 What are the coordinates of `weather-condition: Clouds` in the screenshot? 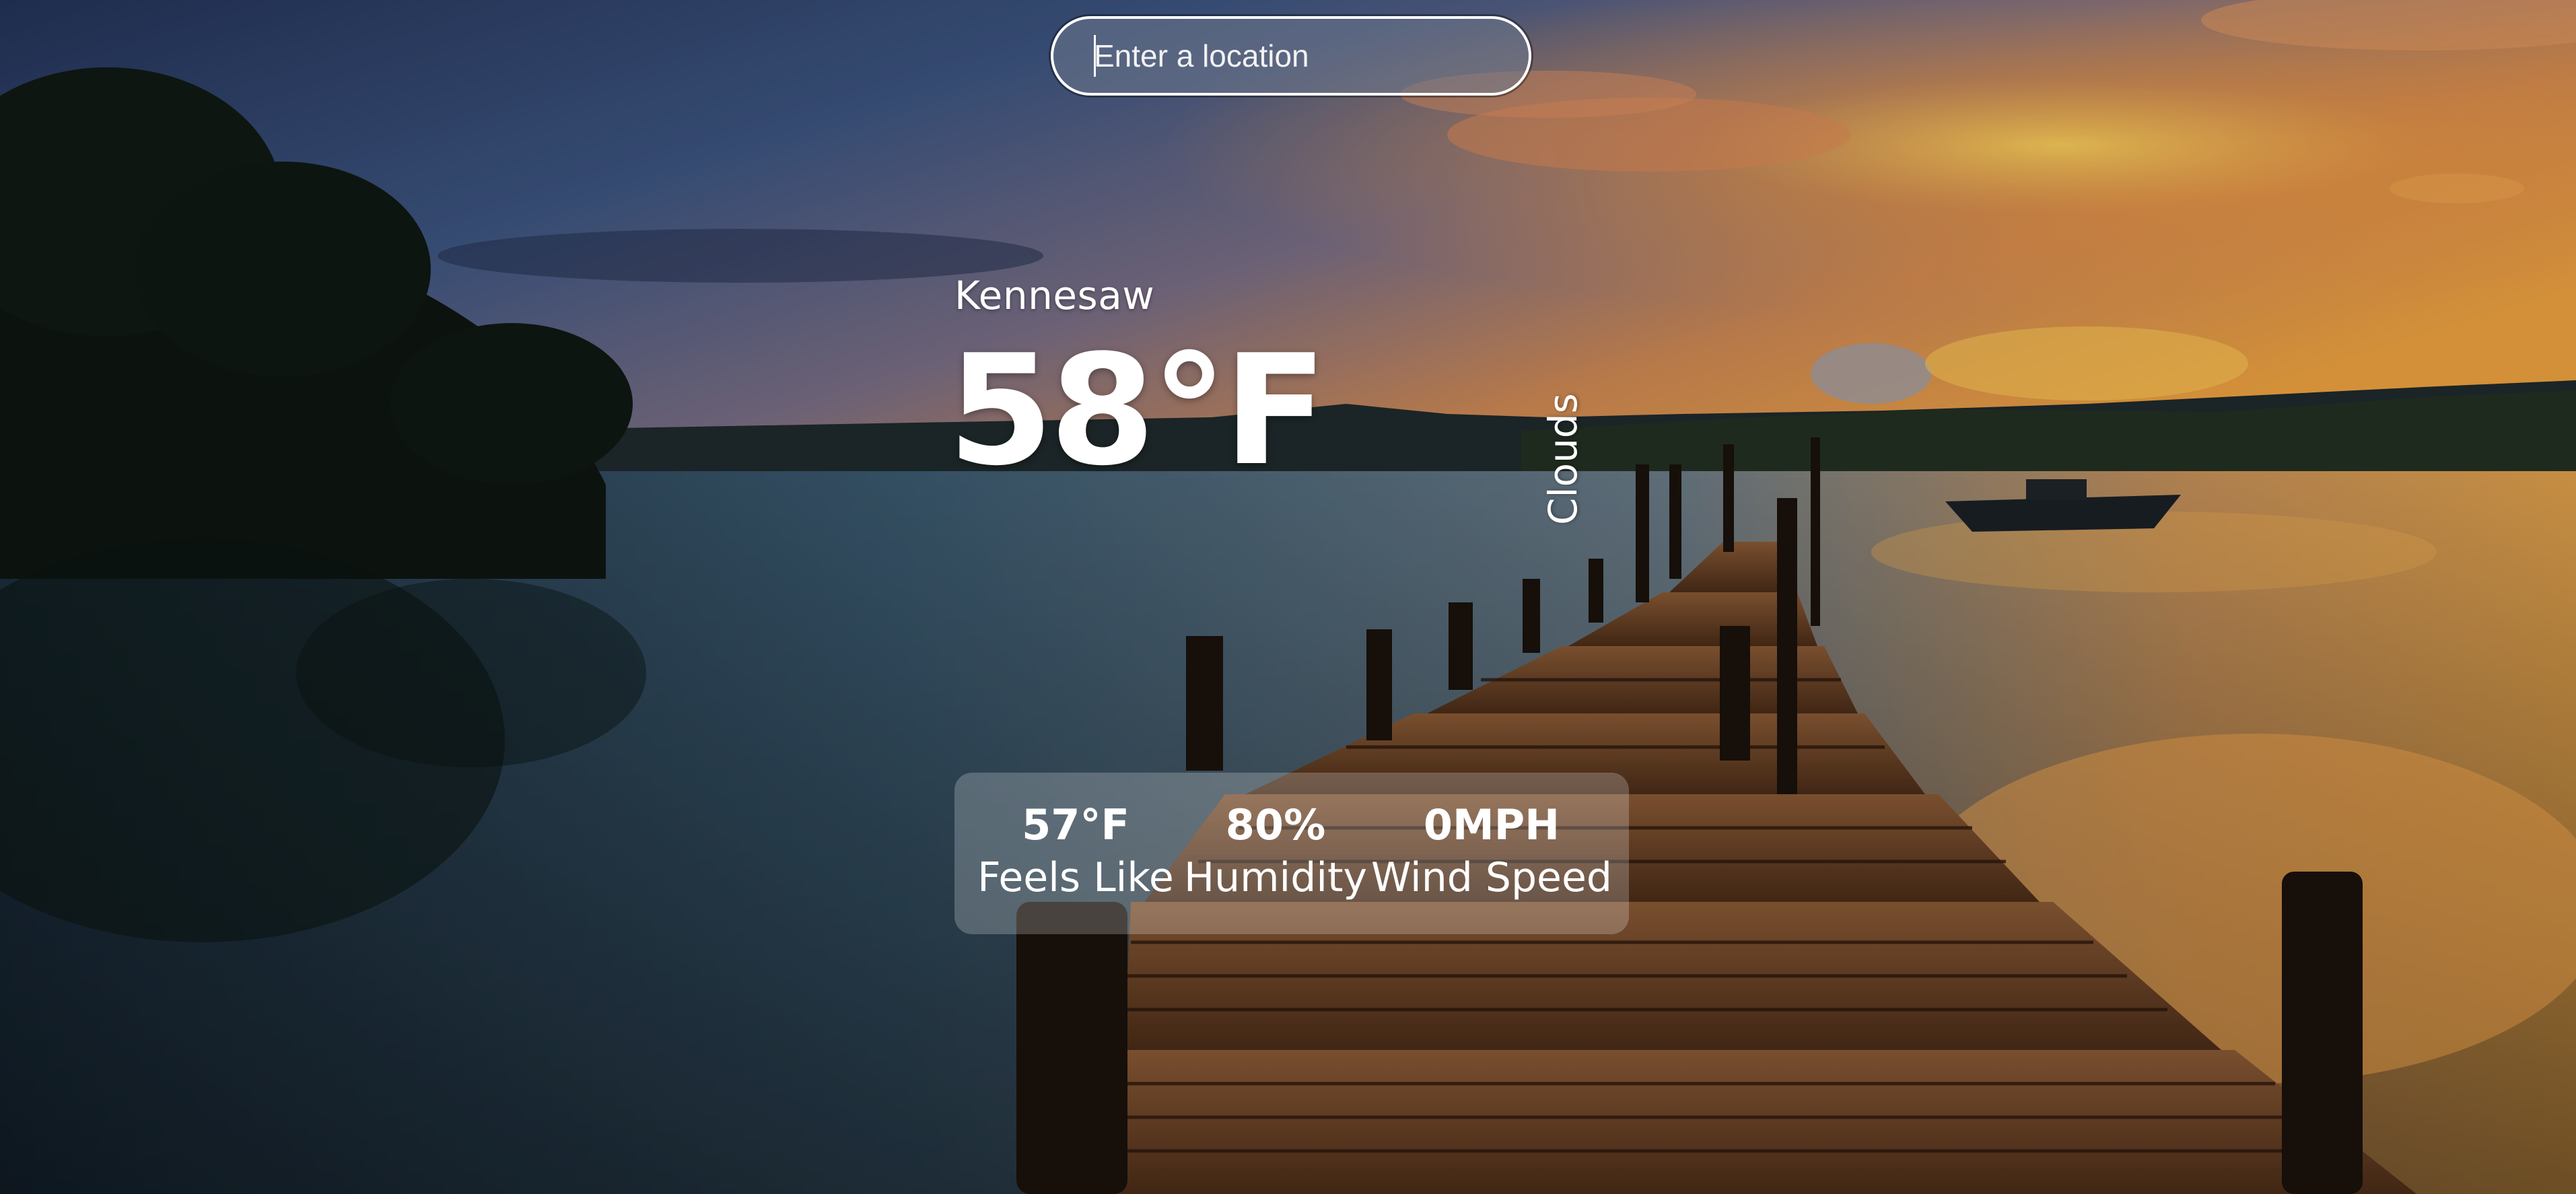 It's located at (1563, 459).